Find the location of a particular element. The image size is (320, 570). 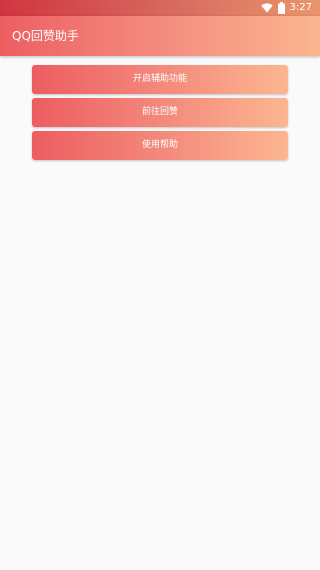

enable-accessibility-button: 开启辅助功能 is located at coordinates (160, 79).